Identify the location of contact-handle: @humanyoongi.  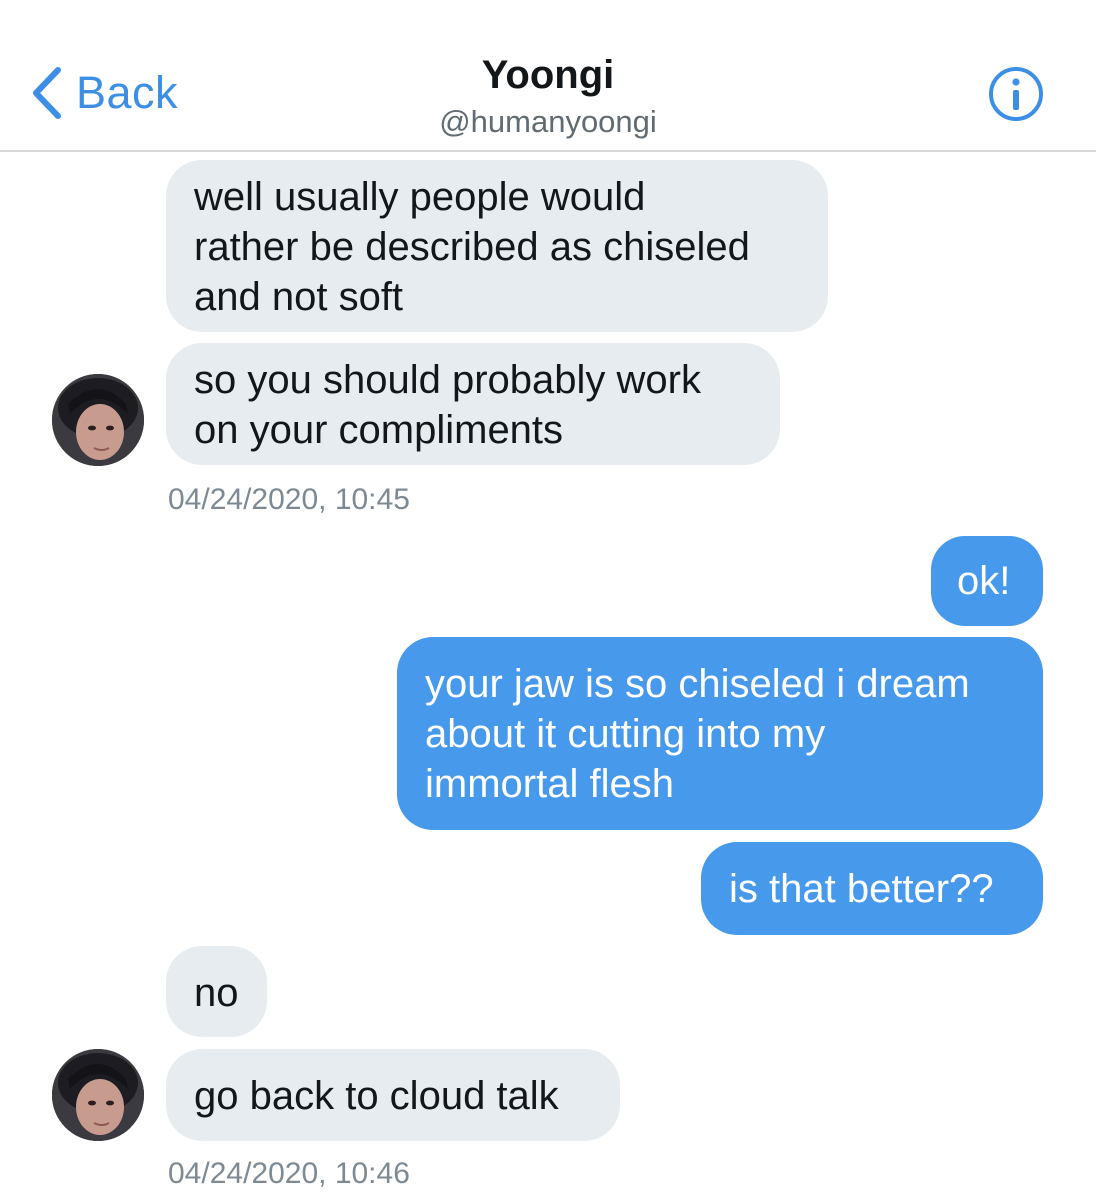
(548, 121).